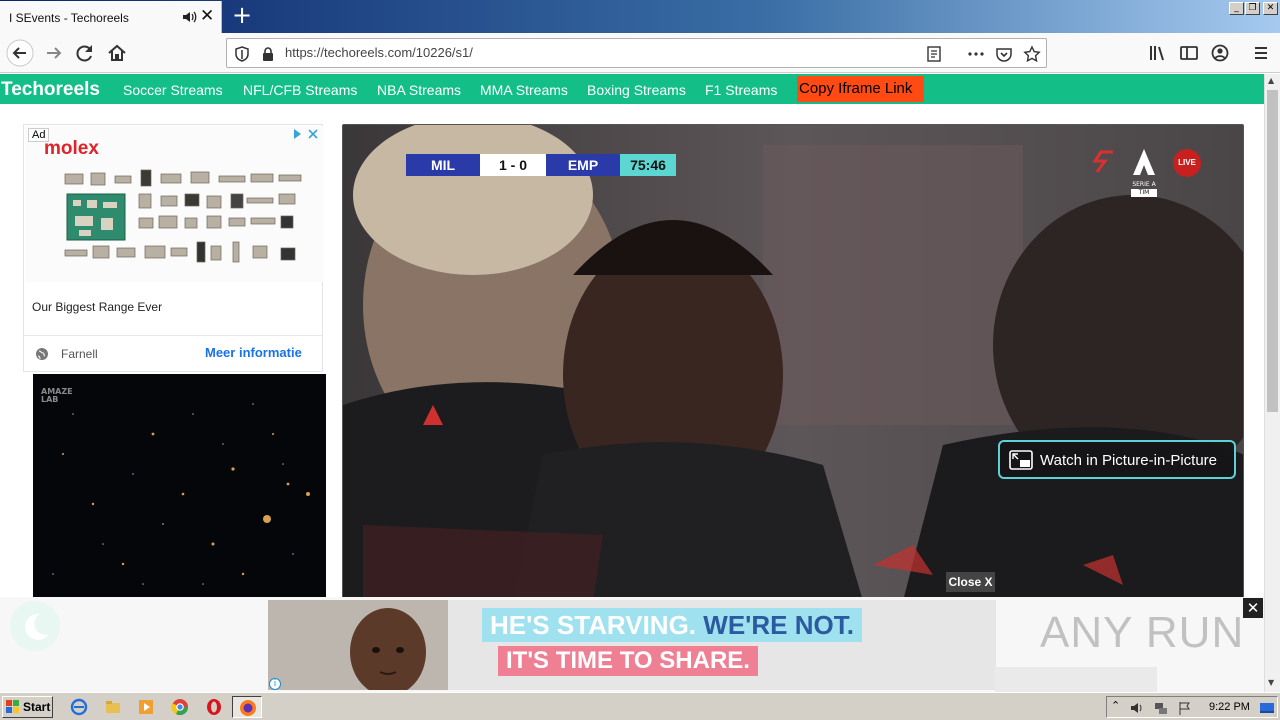 Image resolution: width=1280 pixels, height=720 pixels. I want to click on ad-advertiser: Farnell, so click(79, 354).